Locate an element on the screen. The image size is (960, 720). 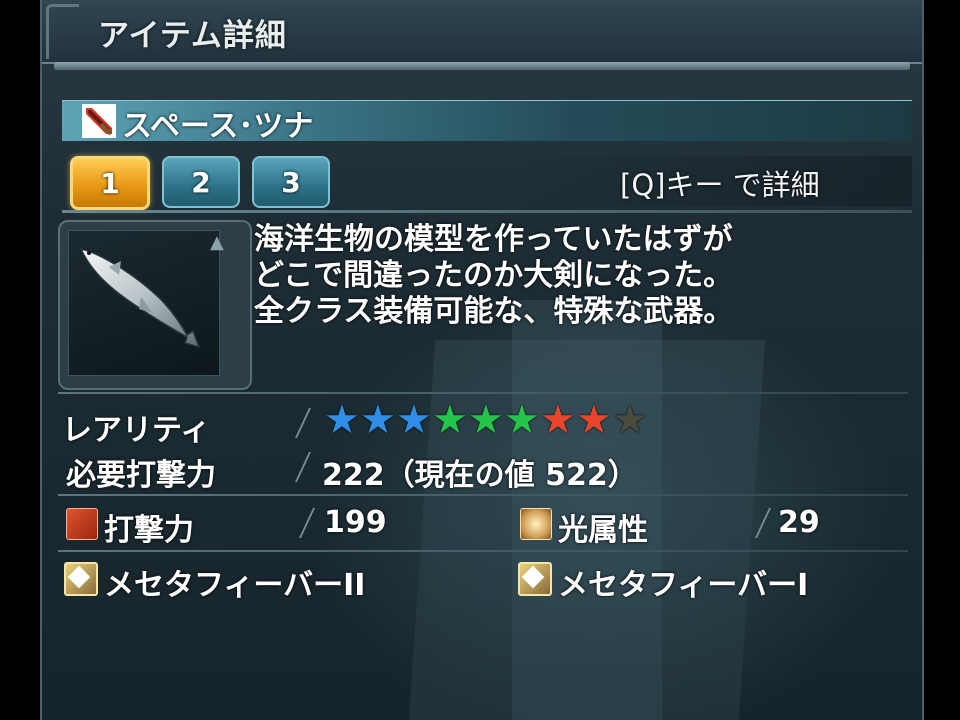
element-value: 29 is located at coordinates (799, 522).